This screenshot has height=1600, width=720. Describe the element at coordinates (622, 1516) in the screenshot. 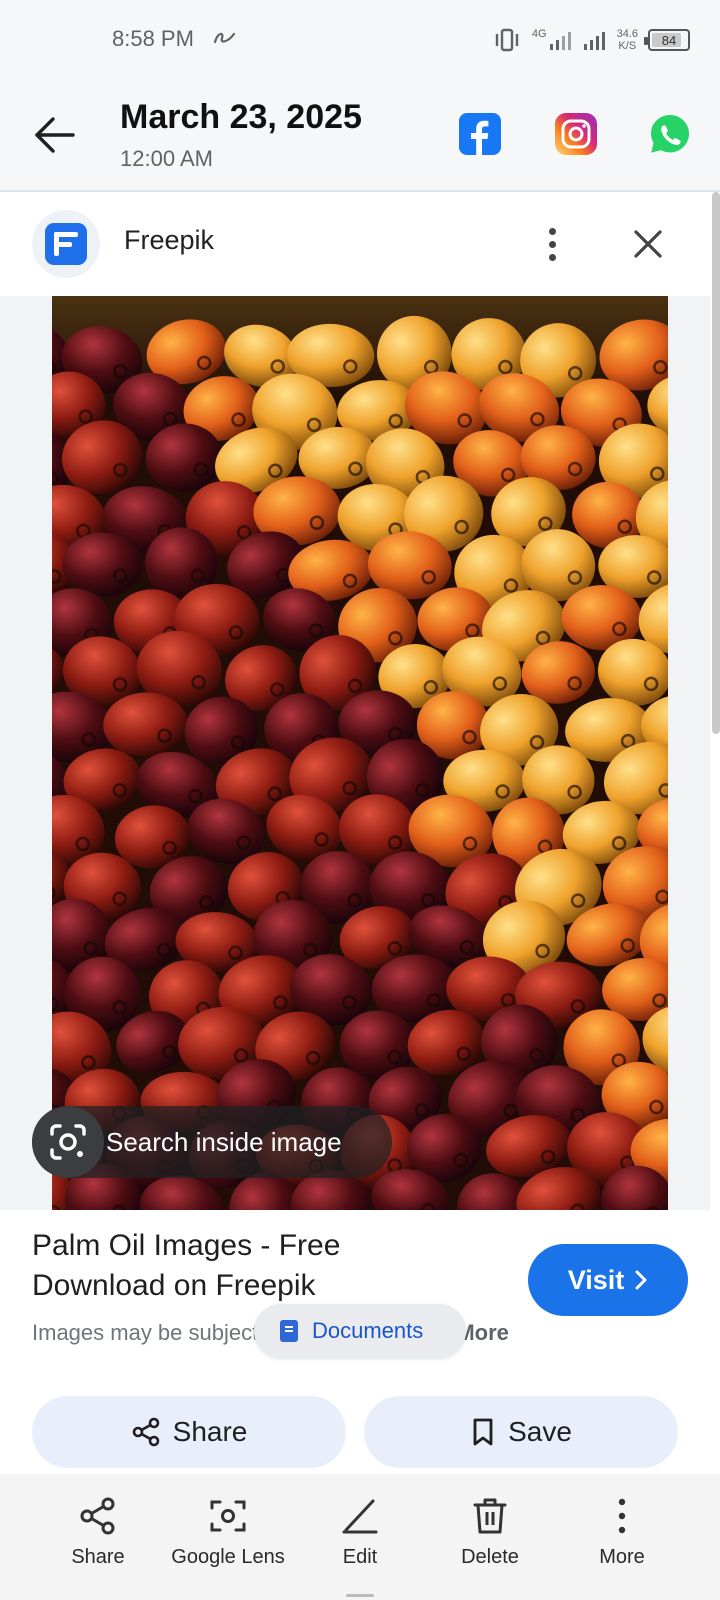

I see `more-icon` at that location.